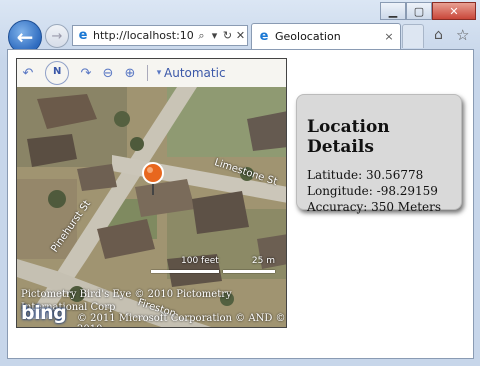 The image size is (480, 366). I want to click on tab-close-icon: ×, so click(389, 36).